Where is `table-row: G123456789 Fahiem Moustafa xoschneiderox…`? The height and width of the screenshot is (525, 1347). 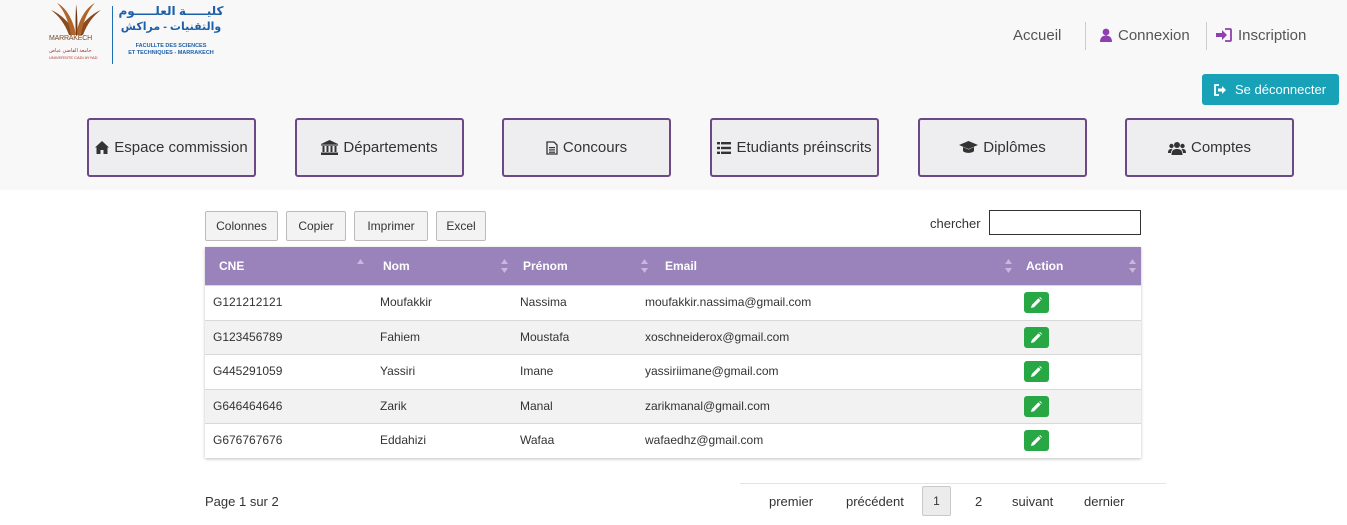
table-row: G123456789 Fahiem Moustafa xoschneiderox… is located at coordinates (673, 336).